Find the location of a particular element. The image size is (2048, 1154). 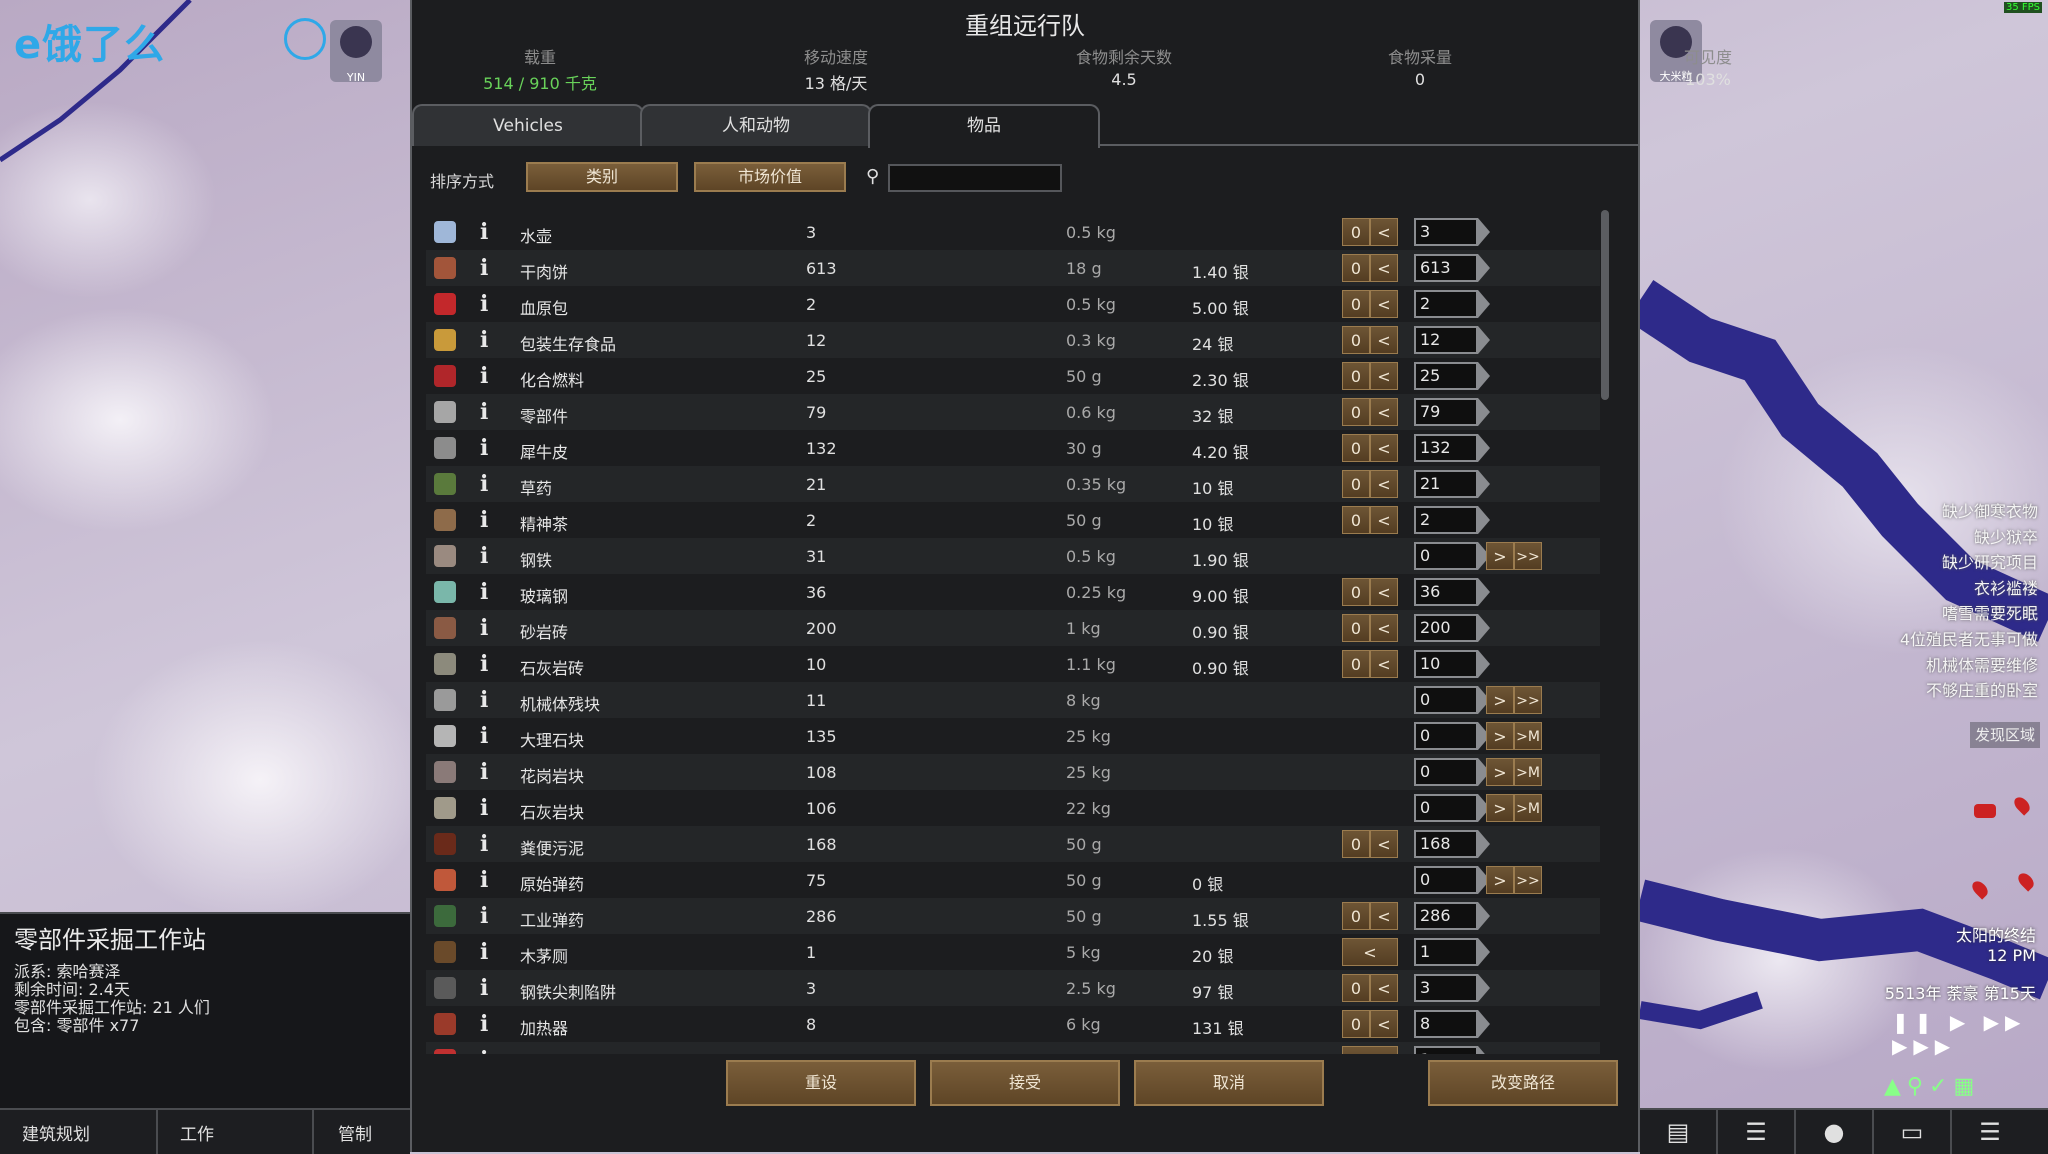

quantity-field: 168 is located at coordinates (1446, 844).